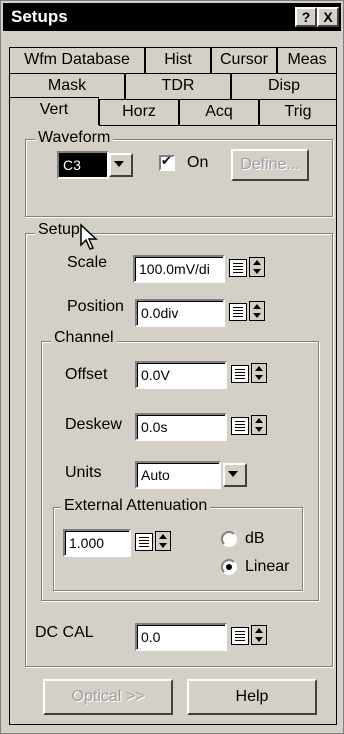 This screenshot has width=344, height=734. I want to click on scale-field: 100.0mV/di, so click(179, 269).